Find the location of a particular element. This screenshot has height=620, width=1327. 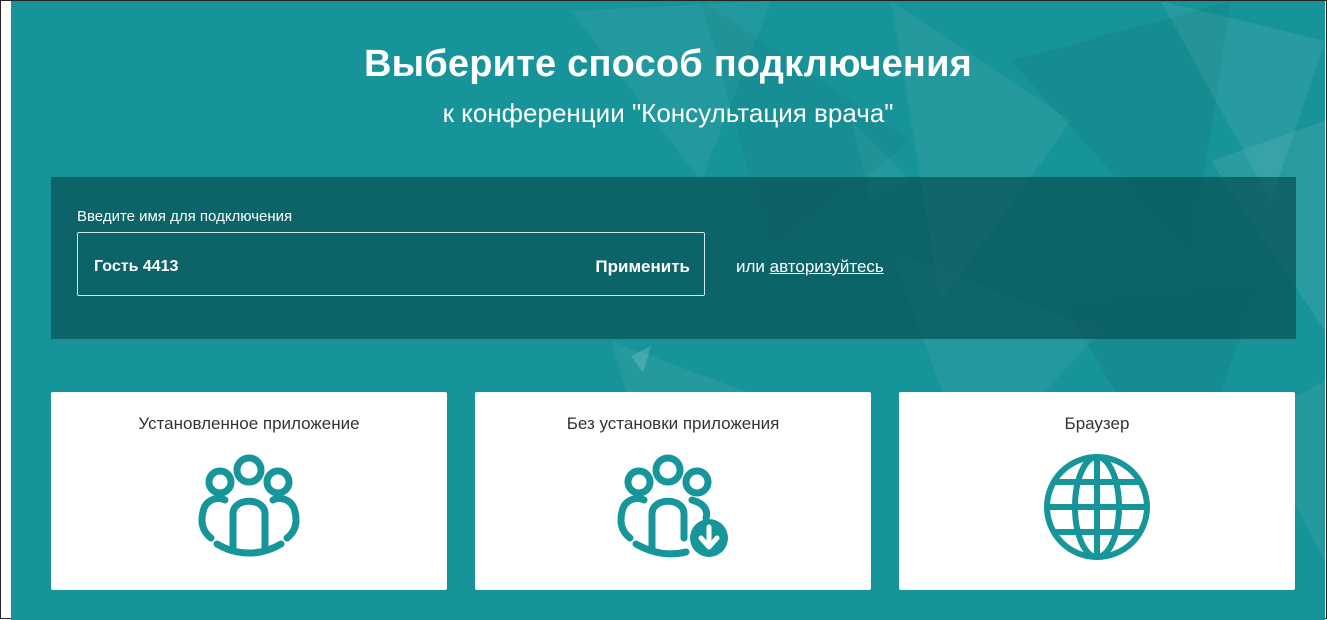

option-browser-label: Браузер is located at coordinates (1097, 423).